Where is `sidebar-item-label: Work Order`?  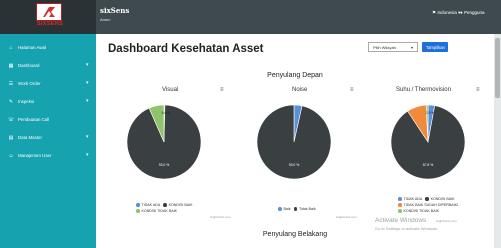 sidebar-item-label: Work Order is located at coordinates (29, 83).